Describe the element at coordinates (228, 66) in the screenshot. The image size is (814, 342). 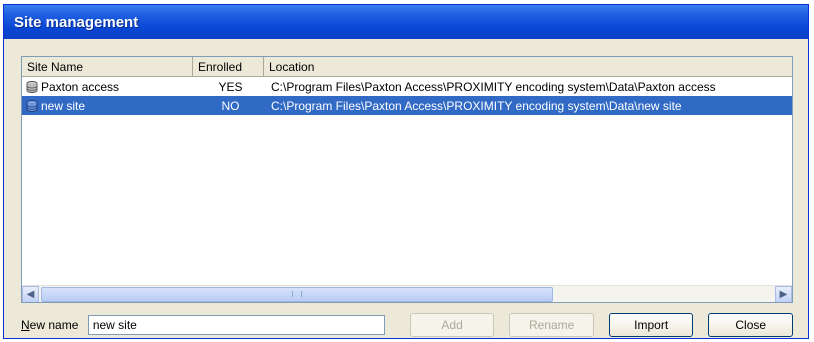
I see `column-header-enrolled: Enrolled` at that location.